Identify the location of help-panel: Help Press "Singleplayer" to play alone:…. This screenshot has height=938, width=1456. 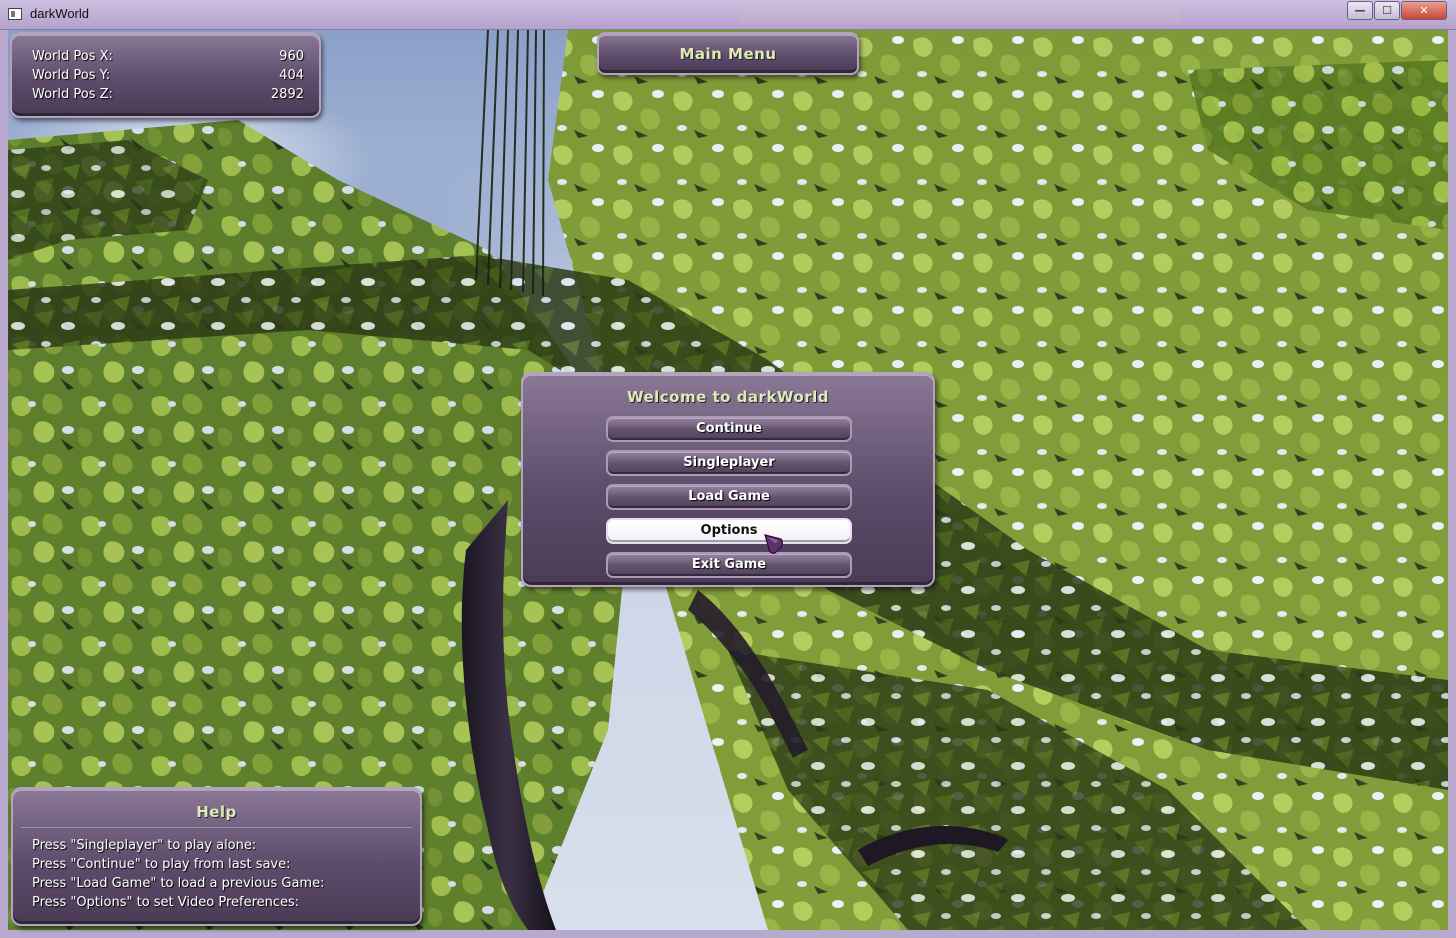
(216, 856).